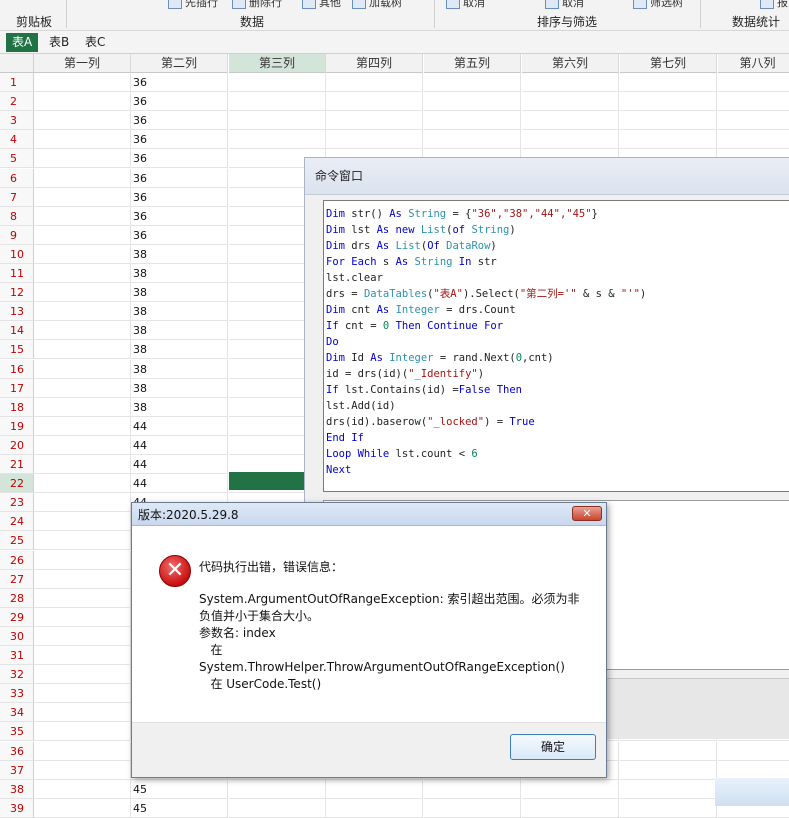  Describe the element at coordinates (179, 63) in the screenshot. I see `column-header: 第二列` at that location.